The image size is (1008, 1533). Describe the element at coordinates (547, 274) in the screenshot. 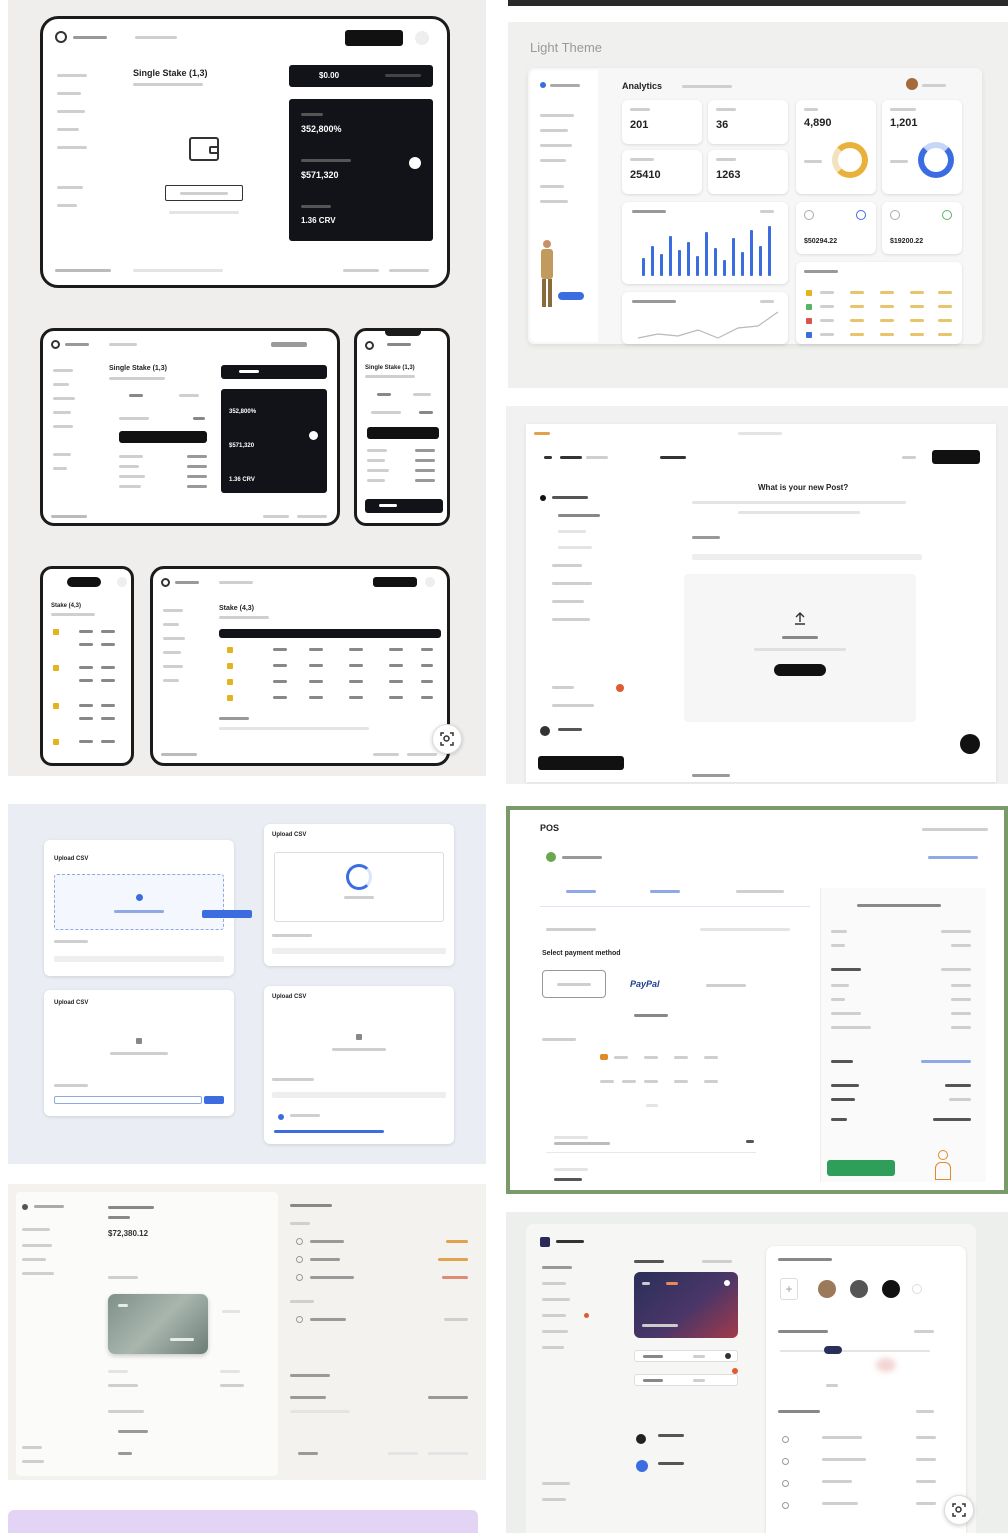

I see `person-illustration` at that location.